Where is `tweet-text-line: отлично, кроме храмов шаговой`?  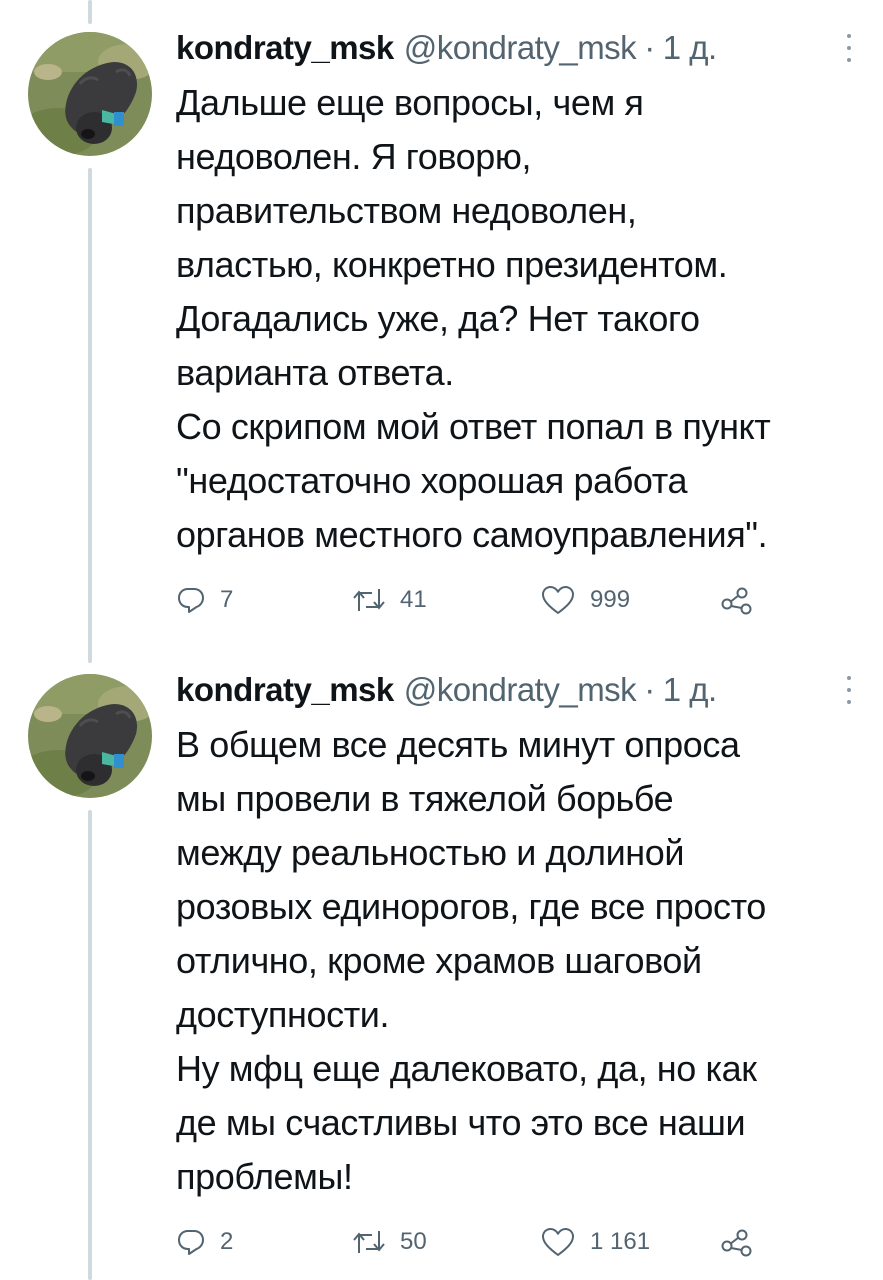
tweet-text-line: отлично, кроме храмов шаговой is located at coordinates (439, 960).